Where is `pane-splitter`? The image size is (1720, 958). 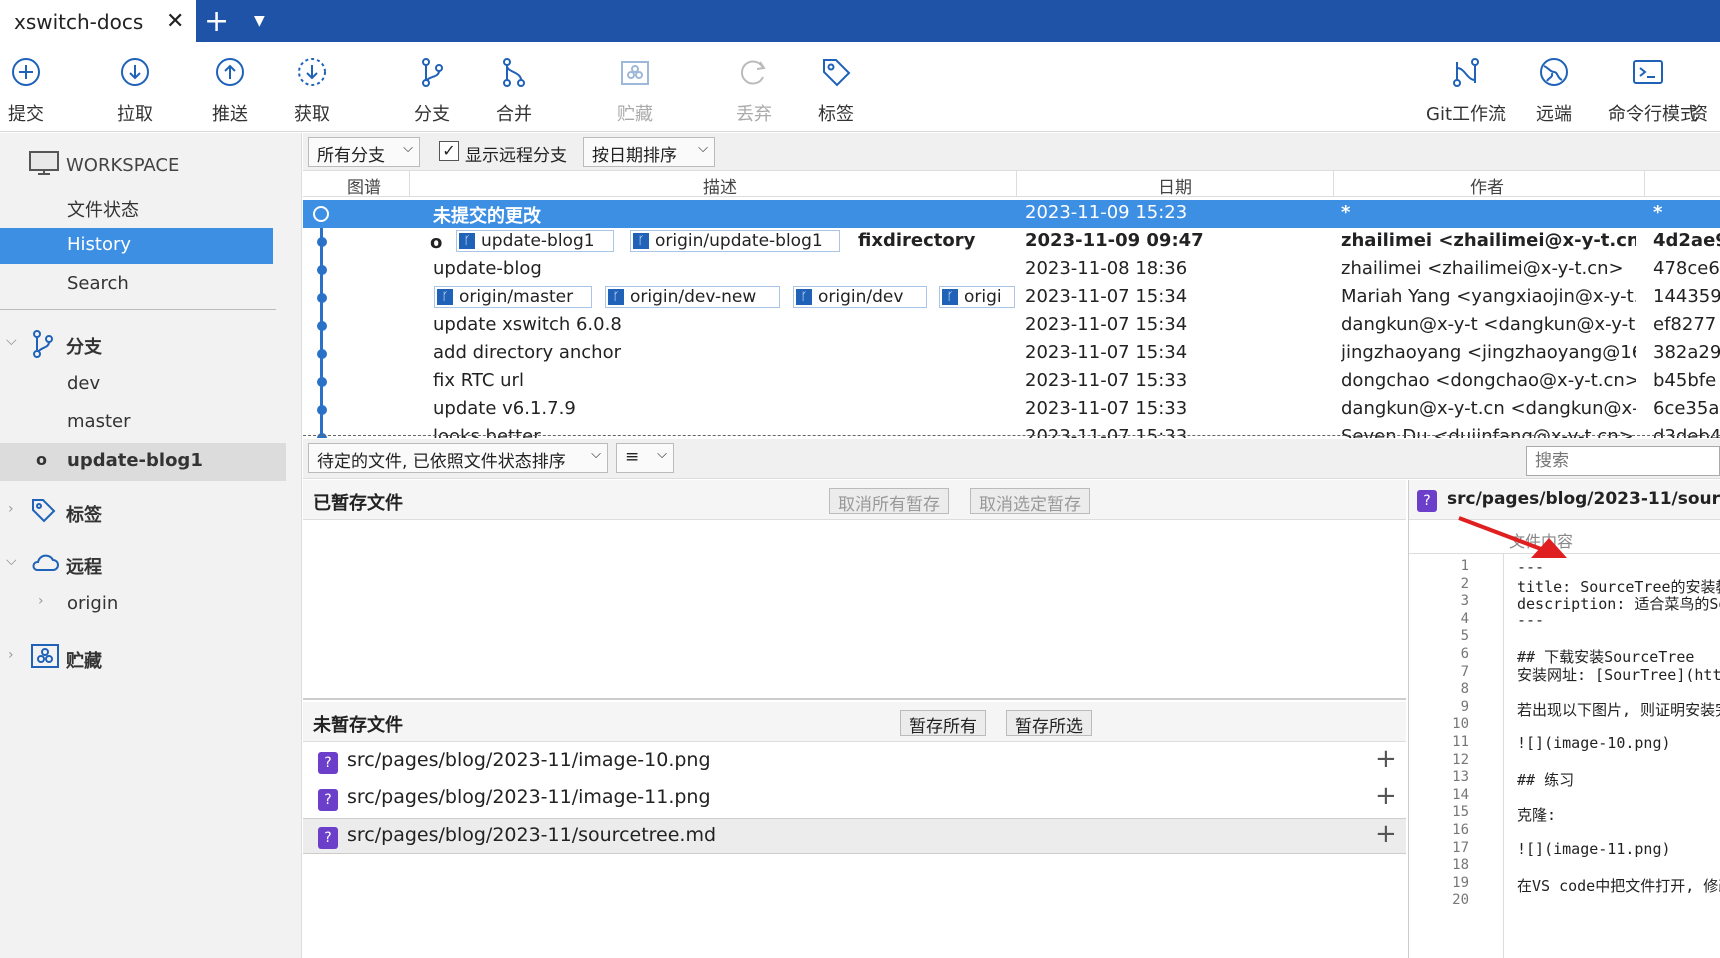 pane-splitter is located at coordinates (1011, 435).